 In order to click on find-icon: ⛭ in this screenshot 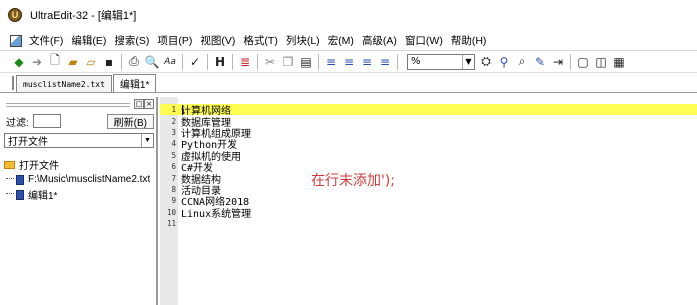, I will do `click(486, 62)`.